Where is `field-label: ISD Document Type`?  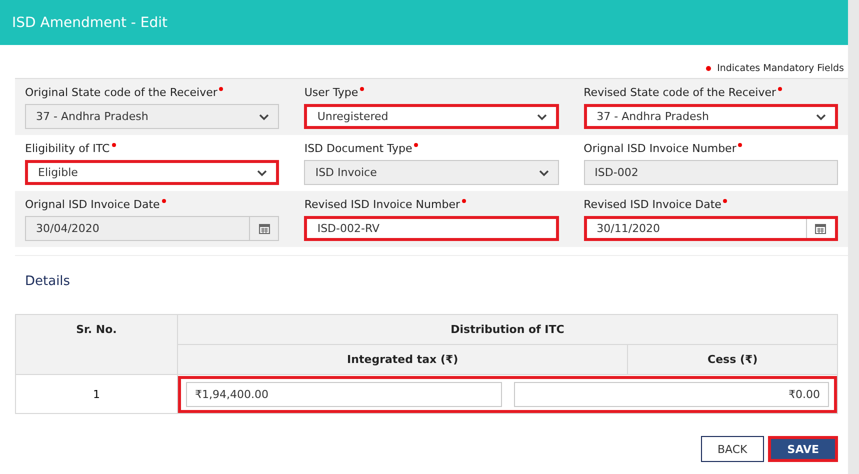 field-label: ISD Document Type is located at coordinates (431, 148).